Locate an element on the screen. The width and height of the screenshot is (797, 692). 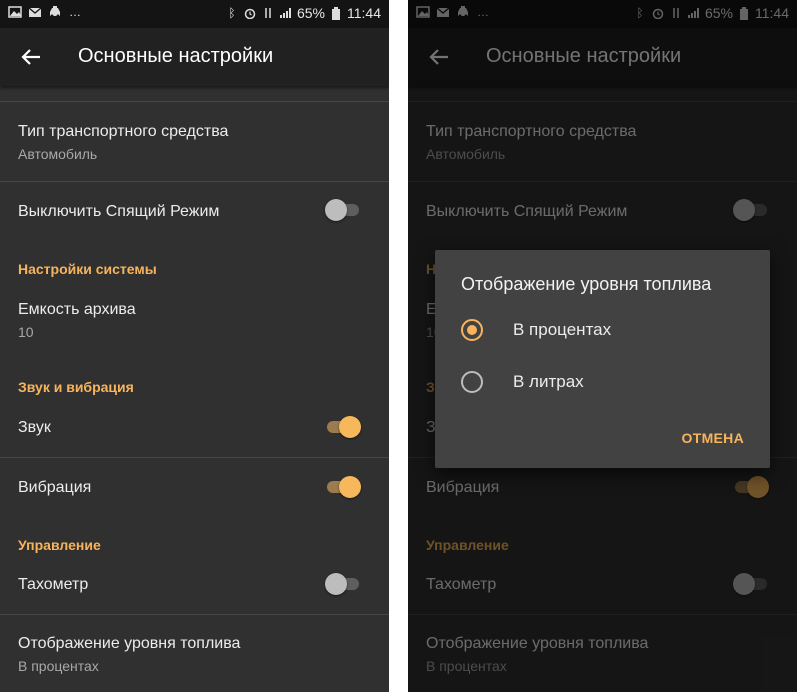
alarm-icon is located at coordinates (250, 13).